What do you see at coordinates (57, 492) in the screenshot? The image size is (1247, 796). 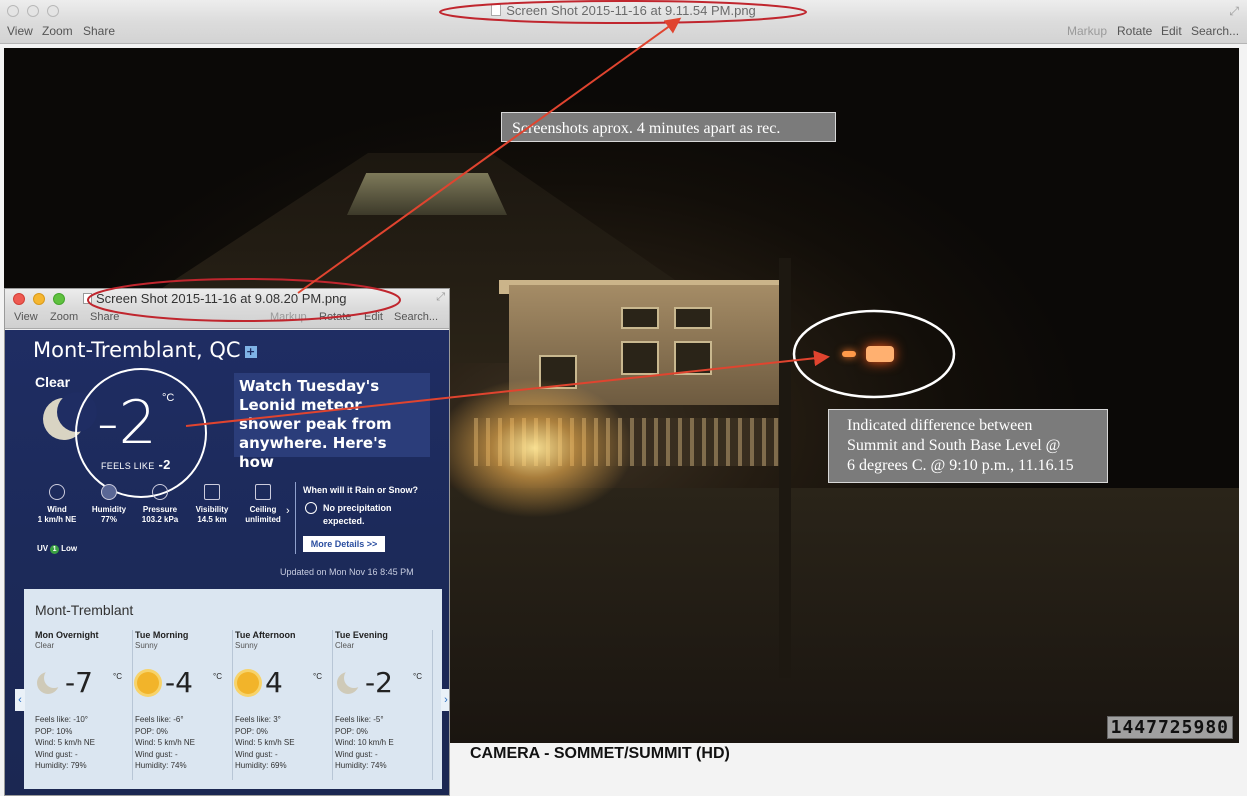 I see `wind-icon` at bounding box center [57, 492].